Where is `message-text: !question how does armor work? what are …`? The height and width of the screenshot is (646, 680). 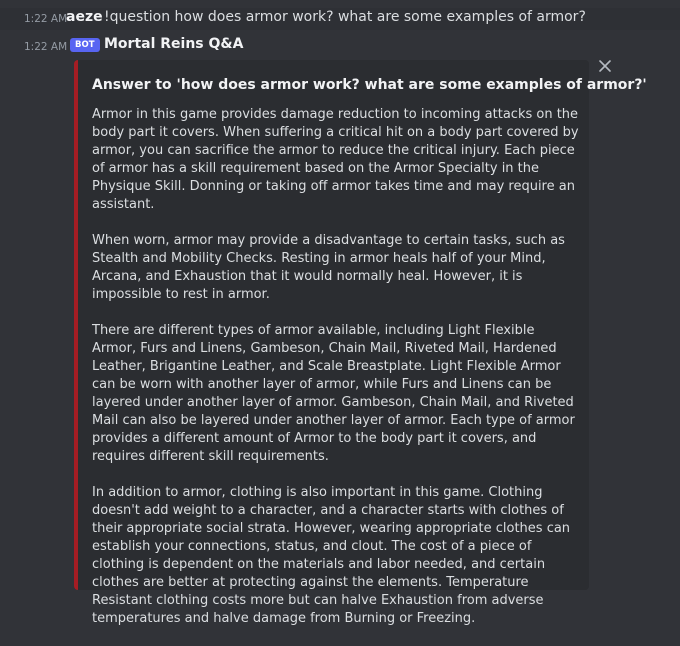
message-text: !question how does armor work? what are … is located at coordinates (345, 17).